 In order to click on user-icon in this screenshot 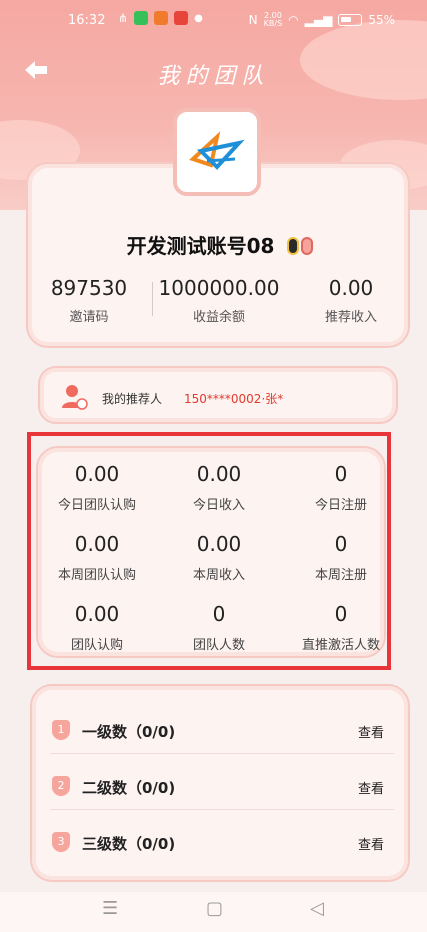, I will do `click(75, 397)`.